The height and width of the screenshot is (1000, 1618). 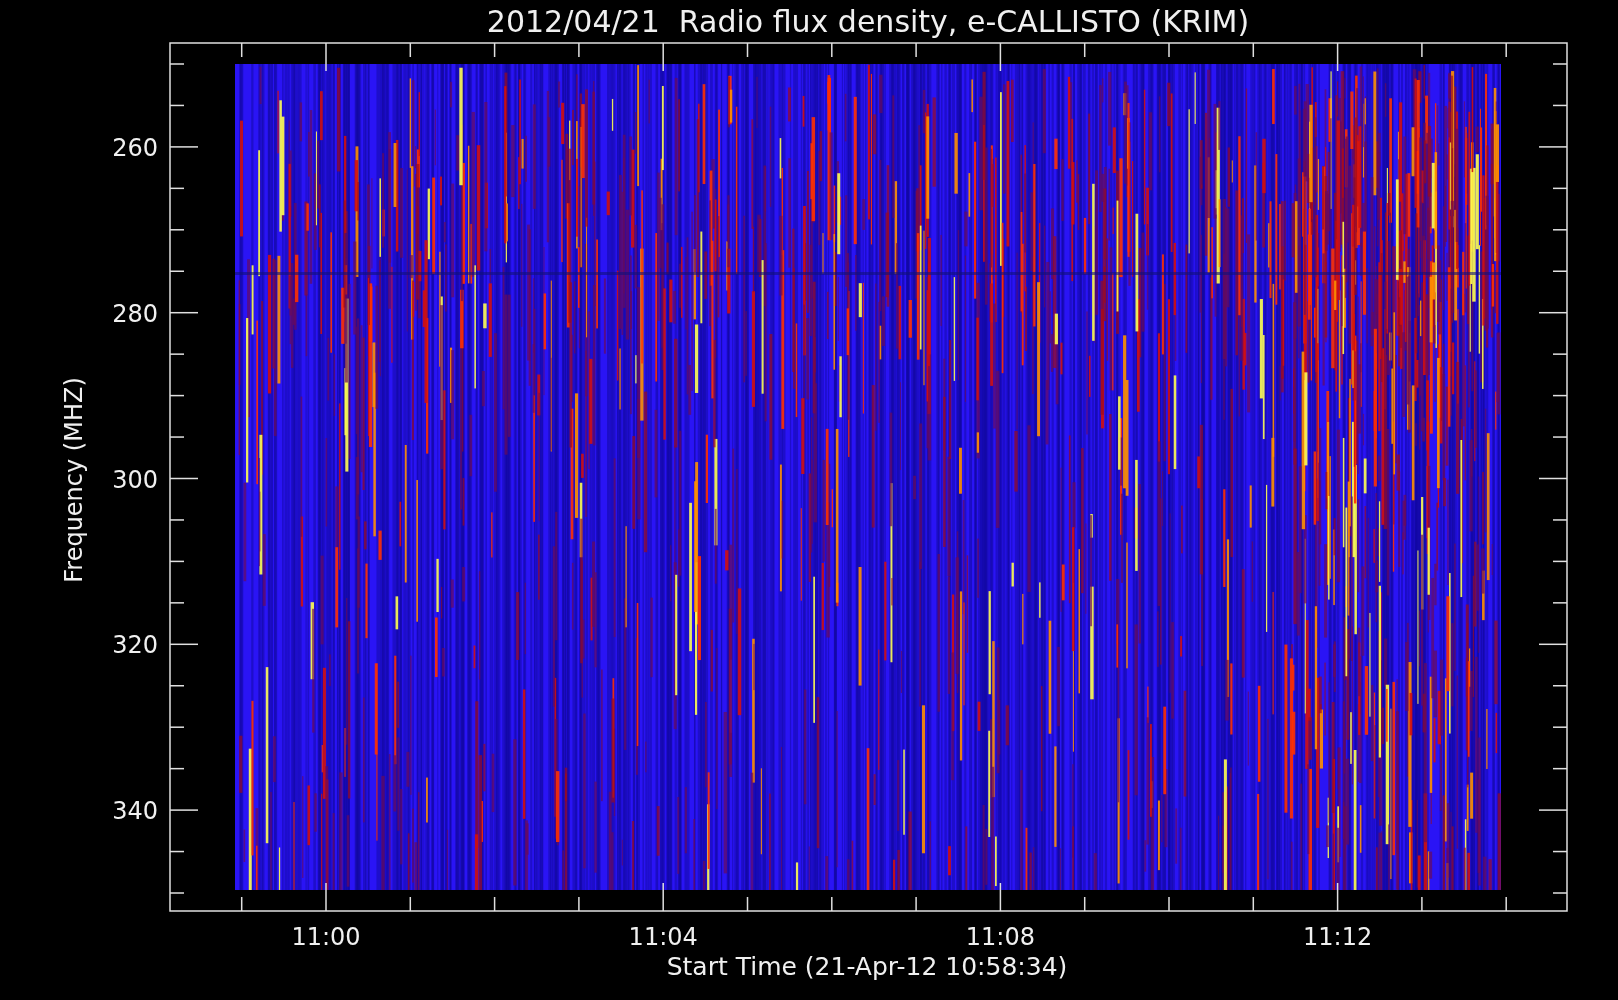 What do you see at coordinates (1338, 937) in the screenshot?
I see `x-tick-label: 11:12` at bounding box center [1338, 937].